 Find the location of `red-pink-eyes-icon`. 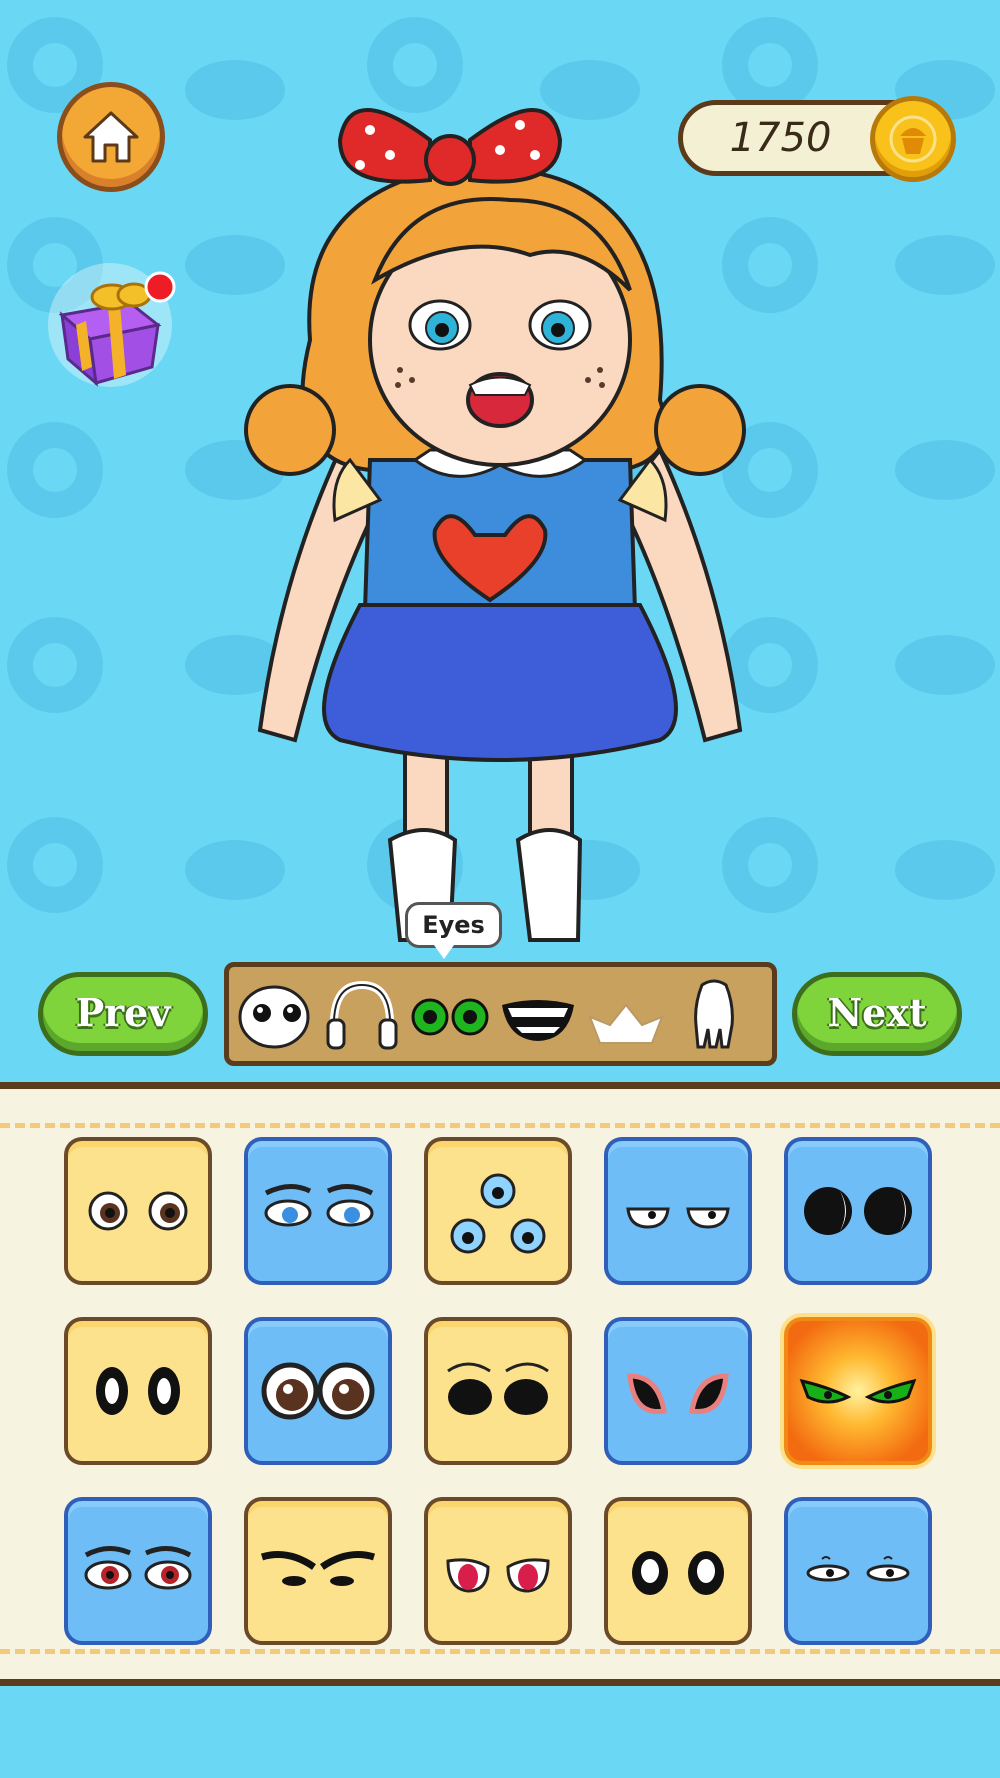

red-pink-eyes-icon is located at coordinates (498, 1575).